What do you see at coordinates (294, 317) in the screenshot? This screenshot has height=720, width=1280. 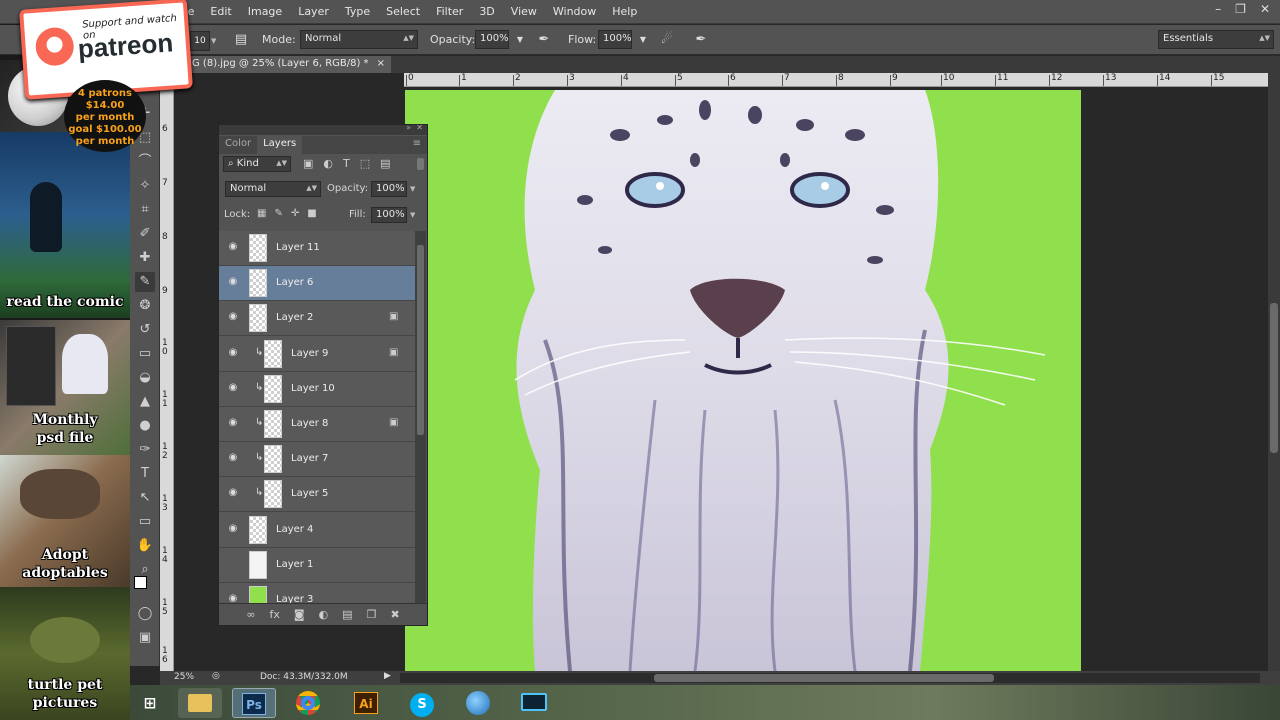 I see `layer-name: Layer 2` at bounding box center [294, 317].